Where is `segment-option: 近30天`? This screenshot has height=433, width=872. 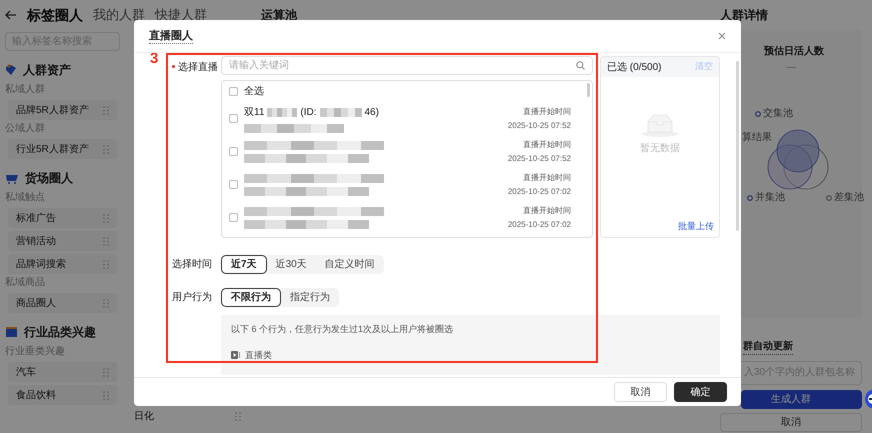 segment-option: 近30天 is located at coordinates (291, 264).